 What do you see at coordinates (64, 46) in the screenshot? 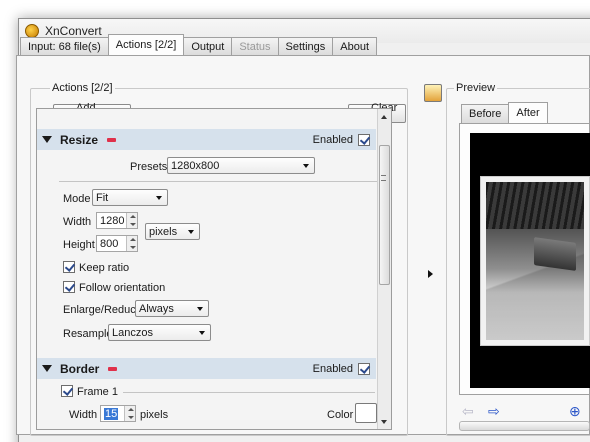
I see `tab-input: Input: 68 file(s)` at bounding box center [64, 46].